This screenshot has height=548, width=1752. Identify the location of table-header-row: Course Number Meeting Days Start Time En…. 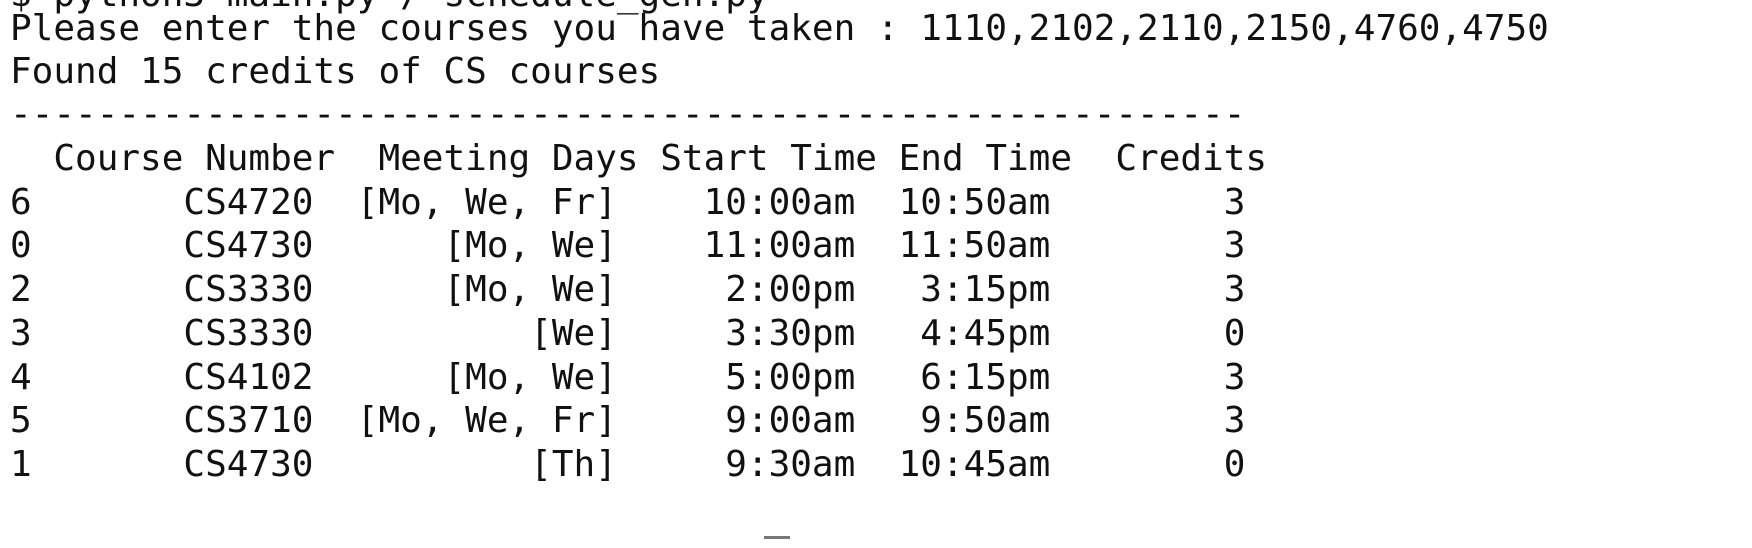
(639, 158).